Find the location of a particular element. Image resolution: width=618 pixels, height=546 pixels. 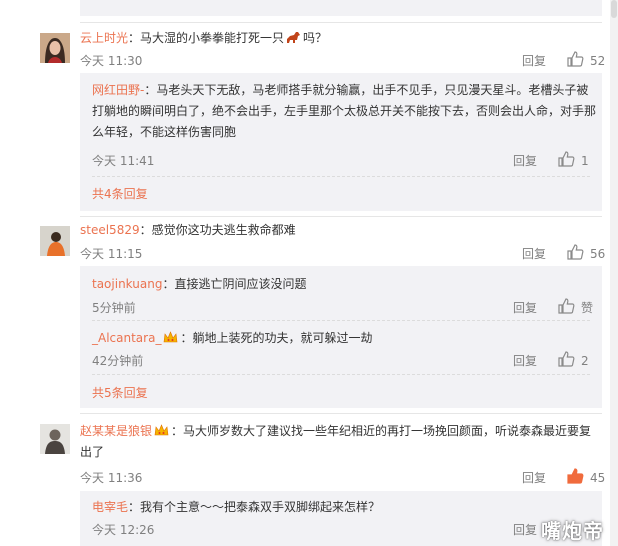

user-name-link: 网红田野- is located at coordinates (118, 90).